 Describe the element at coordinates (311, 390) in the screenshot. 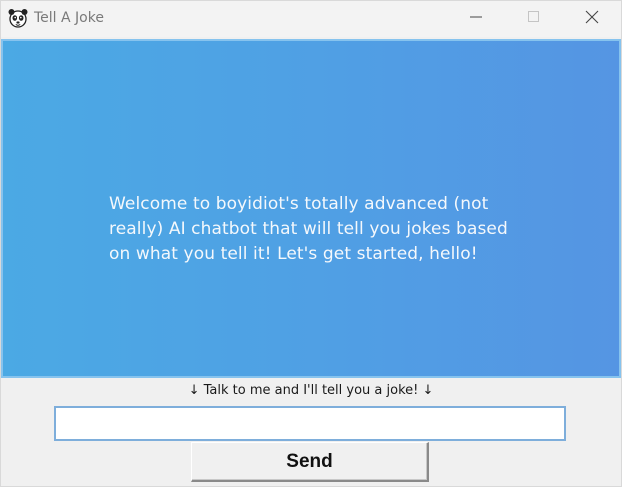

I see `prompt-label: ↓ Talk to me and I'll tell you a joke! ↓` at that location.